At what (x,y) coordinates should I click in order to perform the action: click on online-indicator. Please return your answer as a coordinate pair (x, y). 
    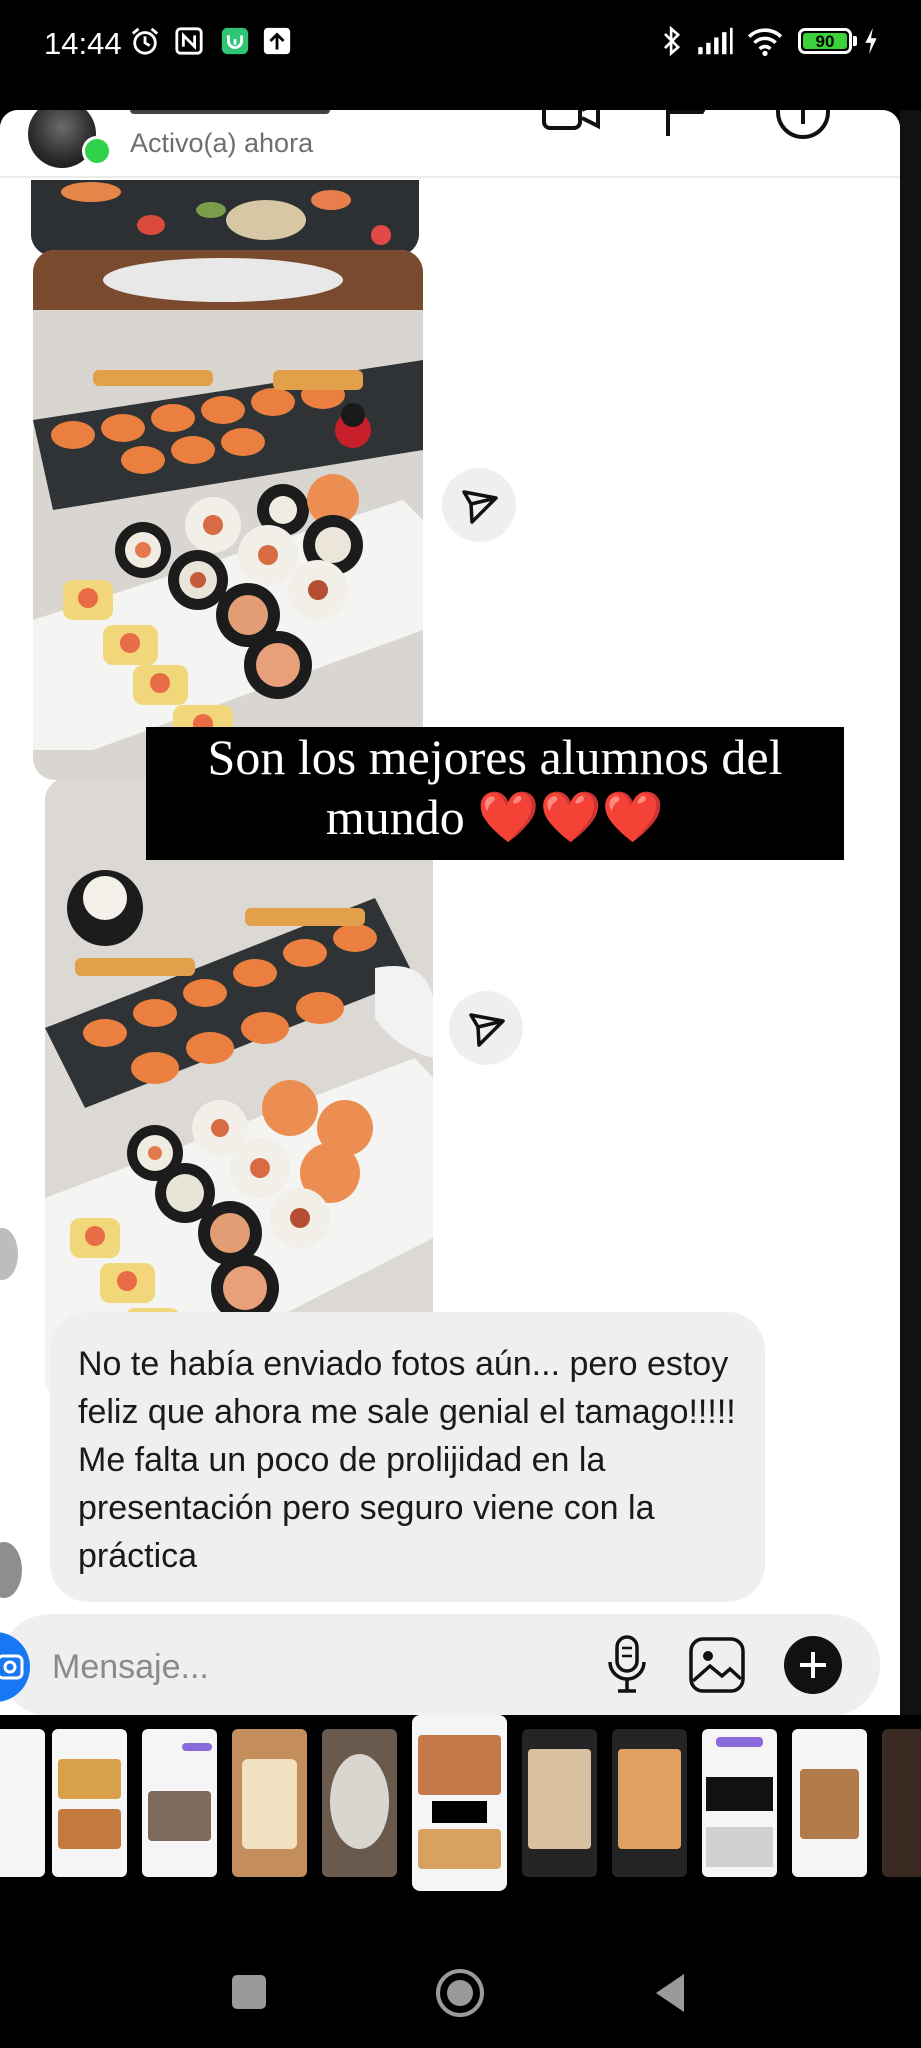
    Looking at the image, I should click on (97, 151).